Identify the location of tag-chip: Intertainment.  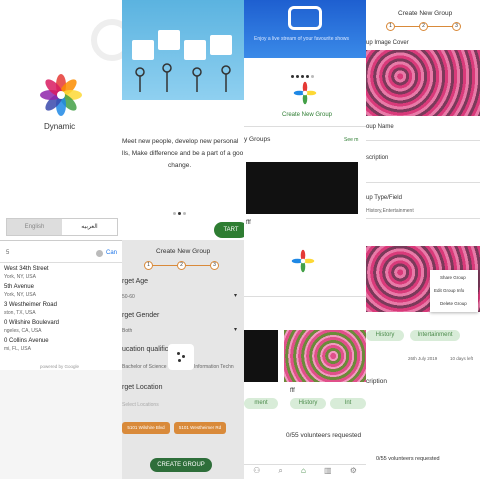
(435, 335).